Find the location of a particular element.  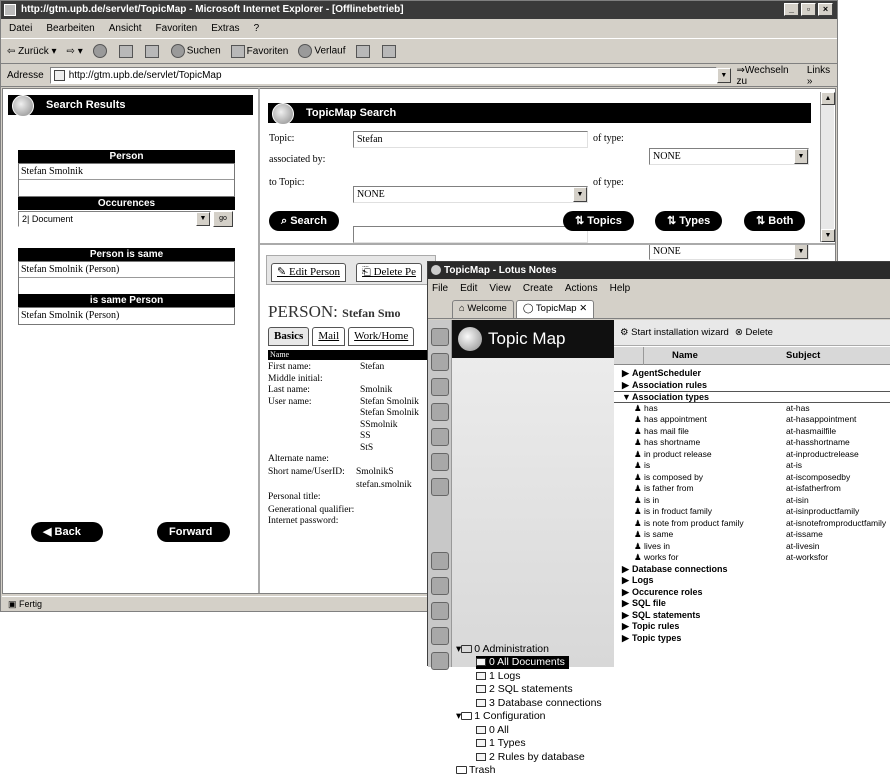

word-icon is located at coordinates (388, 51).